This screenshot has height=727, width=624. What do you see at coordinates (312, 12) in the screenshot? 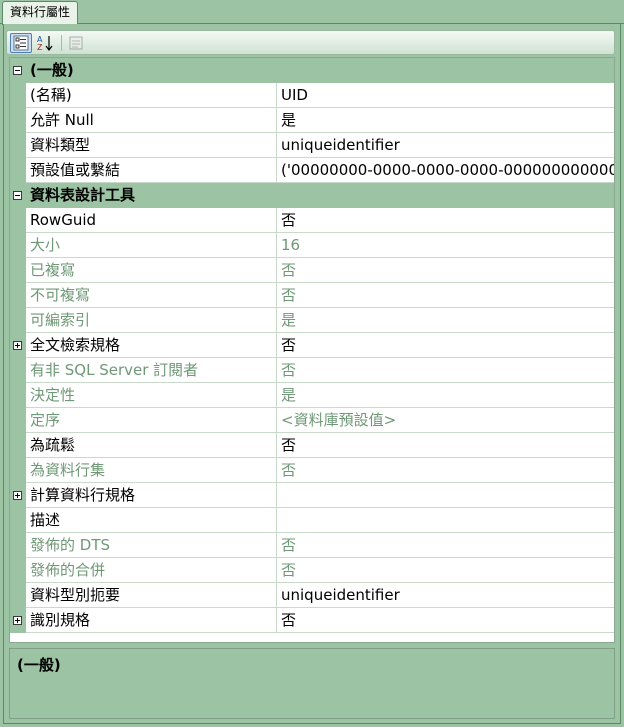
I see `tab-strip: 資料行屬性` at bounding box center [312, 12].